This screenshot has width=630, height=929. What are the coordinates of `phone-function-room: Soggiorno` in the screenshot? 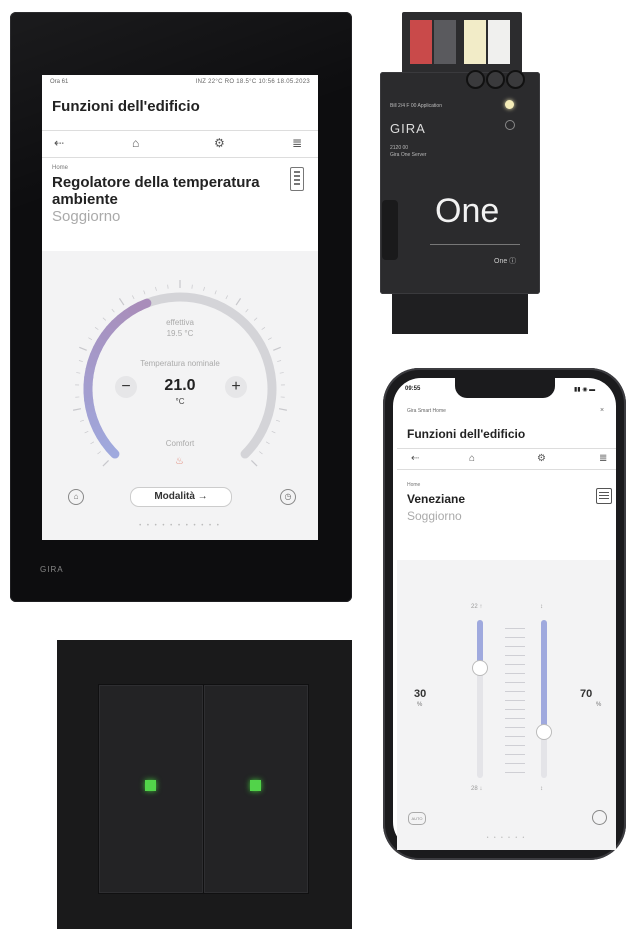 It's located at (434, 516).